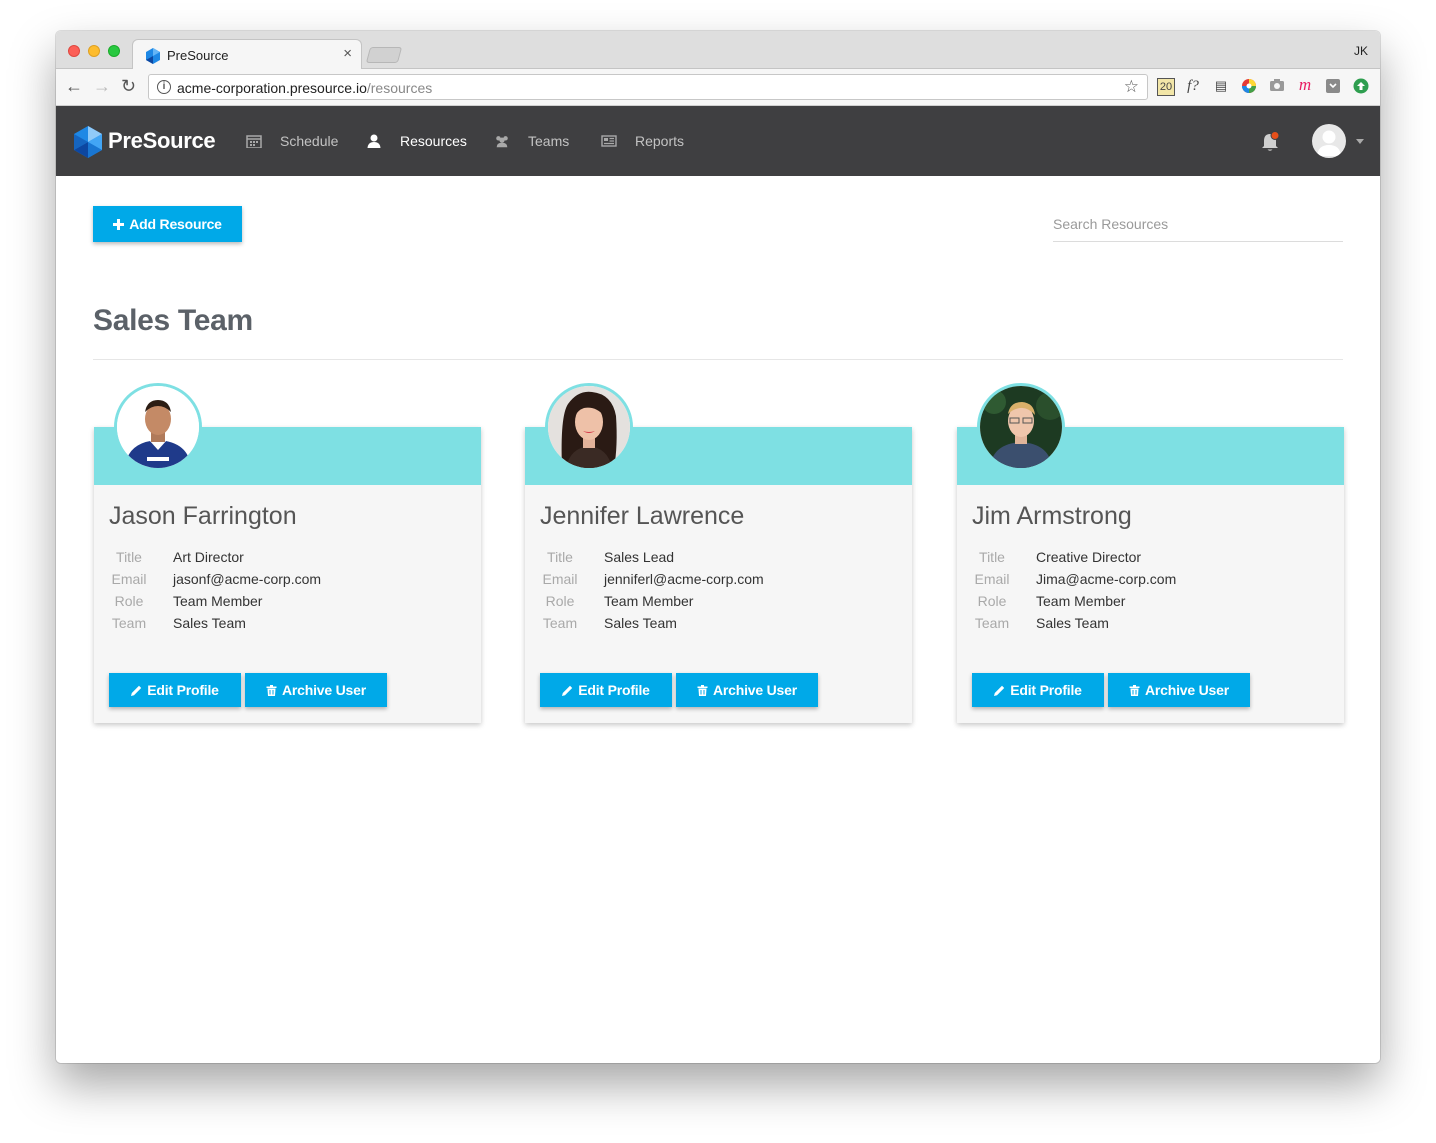 This screenshot has height=1143, width=1436. I want to click on detail-row-title: Title Sales Lead, so click(652, 557).